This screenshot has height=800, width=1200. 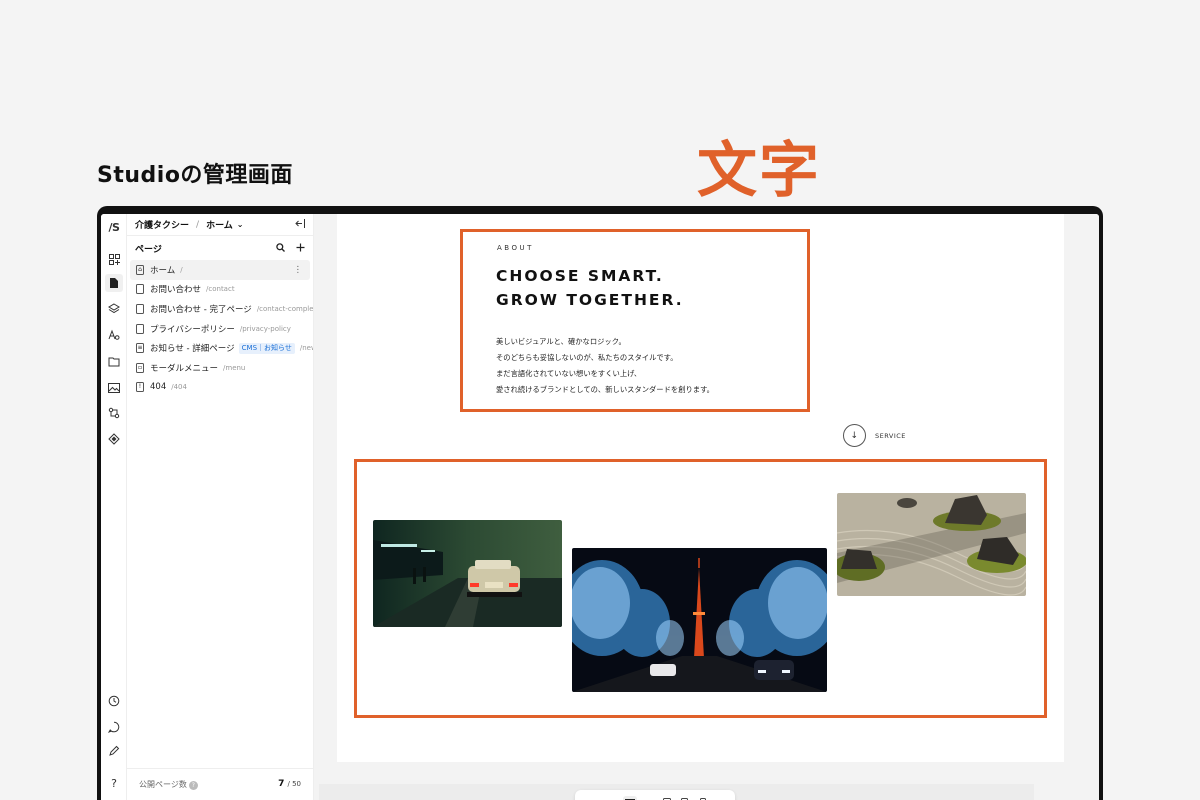 I want to click on arrow-down-icon: ↓, so click(x=854, y=435).